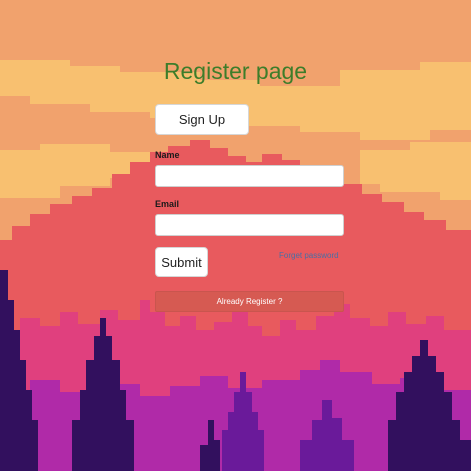 Image resolution: width=471 pixels, height=471 pixels. I want to click on page-title: Register page, so click(235, 71).